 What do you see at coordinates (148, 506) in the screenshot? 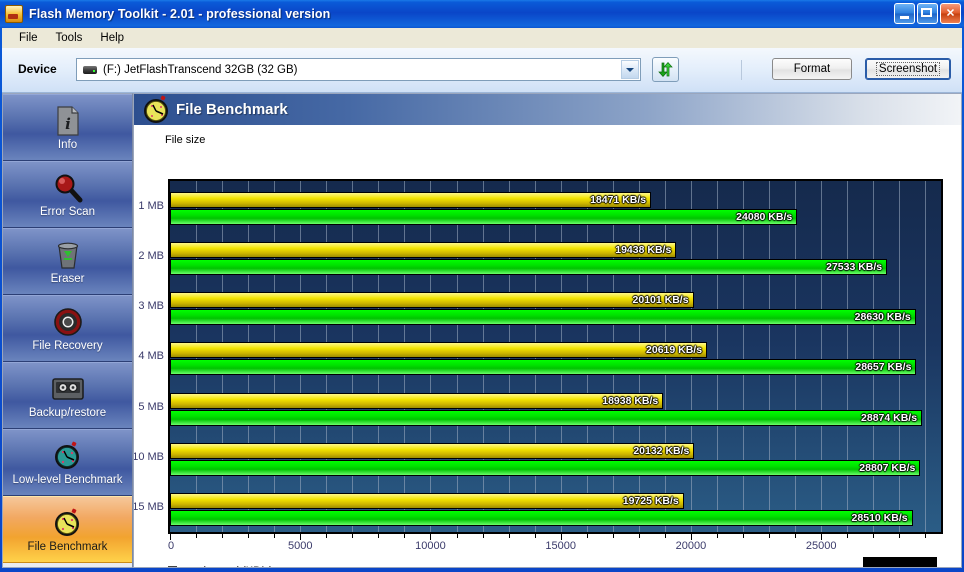
I see `chart-y-tick-label: 15 MB` at bounding box center [148, 506].